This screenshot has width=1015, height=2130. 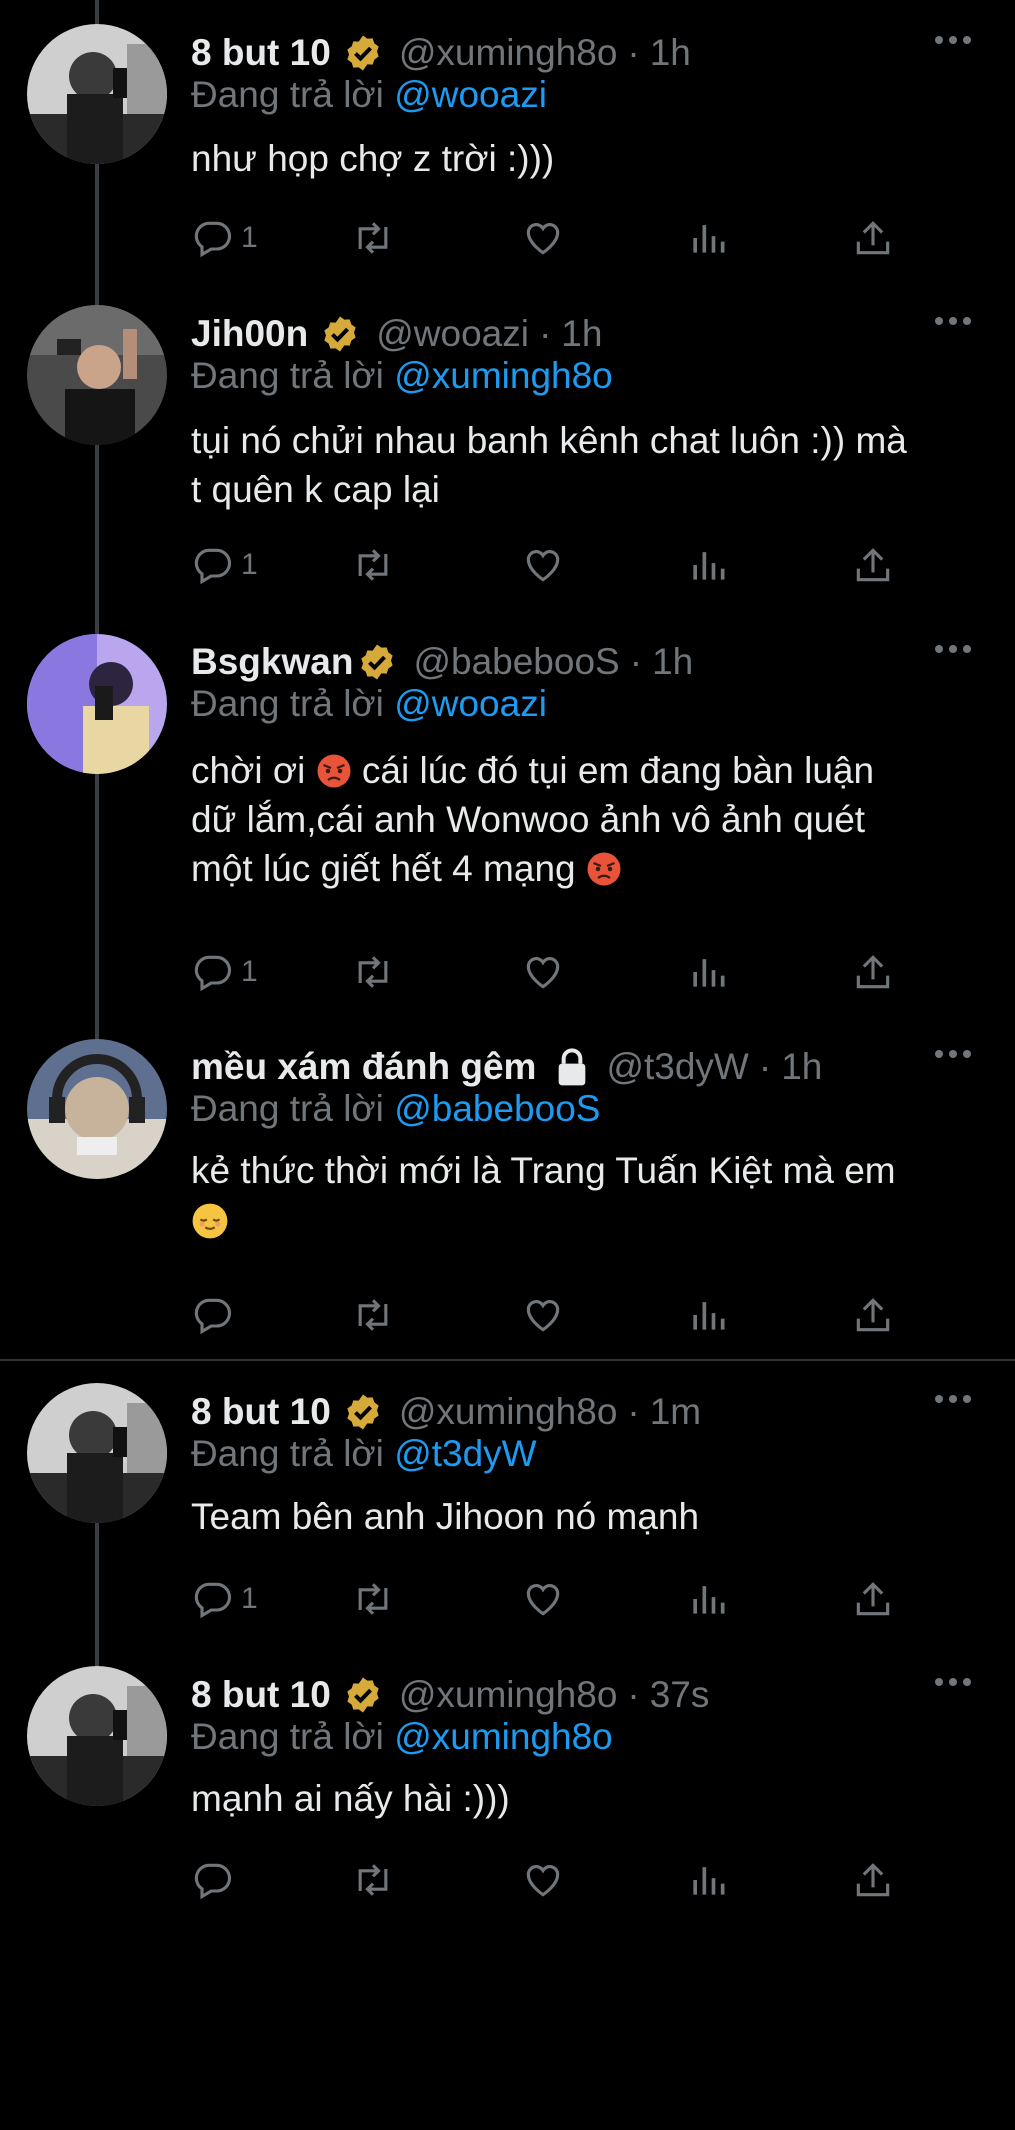 What do you see at coordinates (249, 1598) in the screenshot?
I see `reply-count: 1` at bounding box center [249, 1598].